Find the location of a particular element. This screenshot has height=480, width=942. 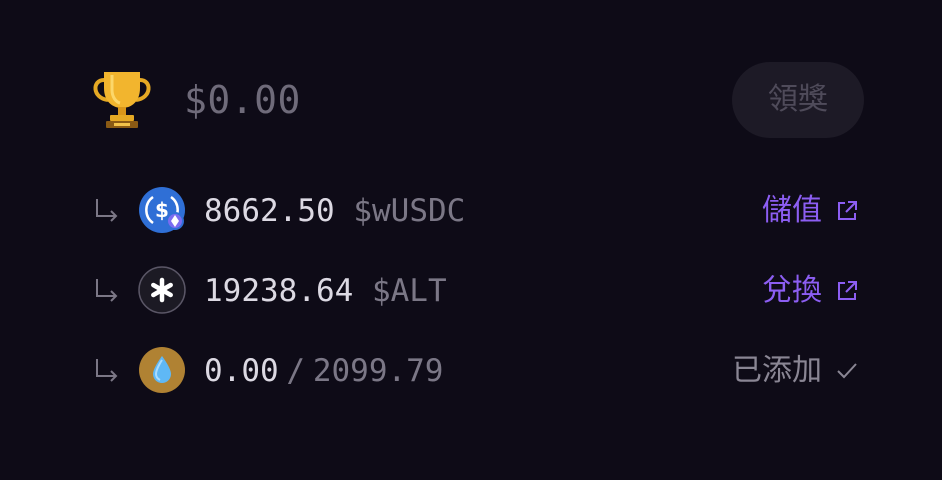

swap-label: 兌換 is located at coordinates (792, 290).